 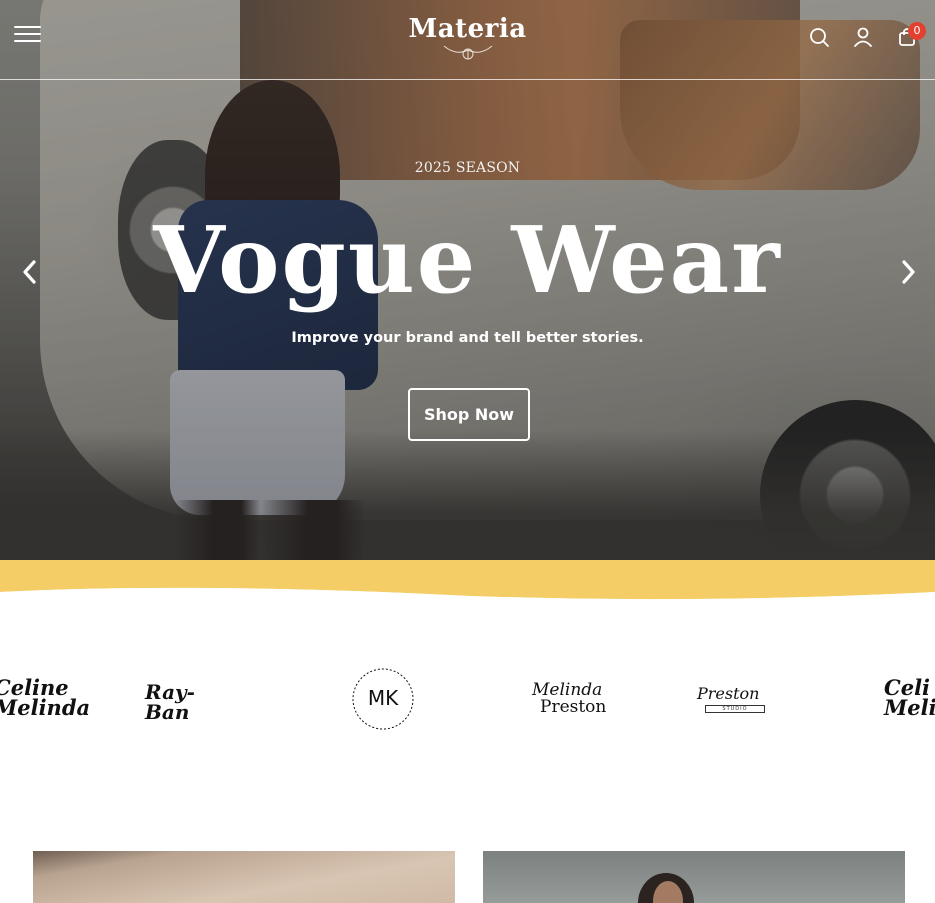 I want to click on brand-logo-celine-melinda-2: Celi Melin, so click(x=909, y=698).